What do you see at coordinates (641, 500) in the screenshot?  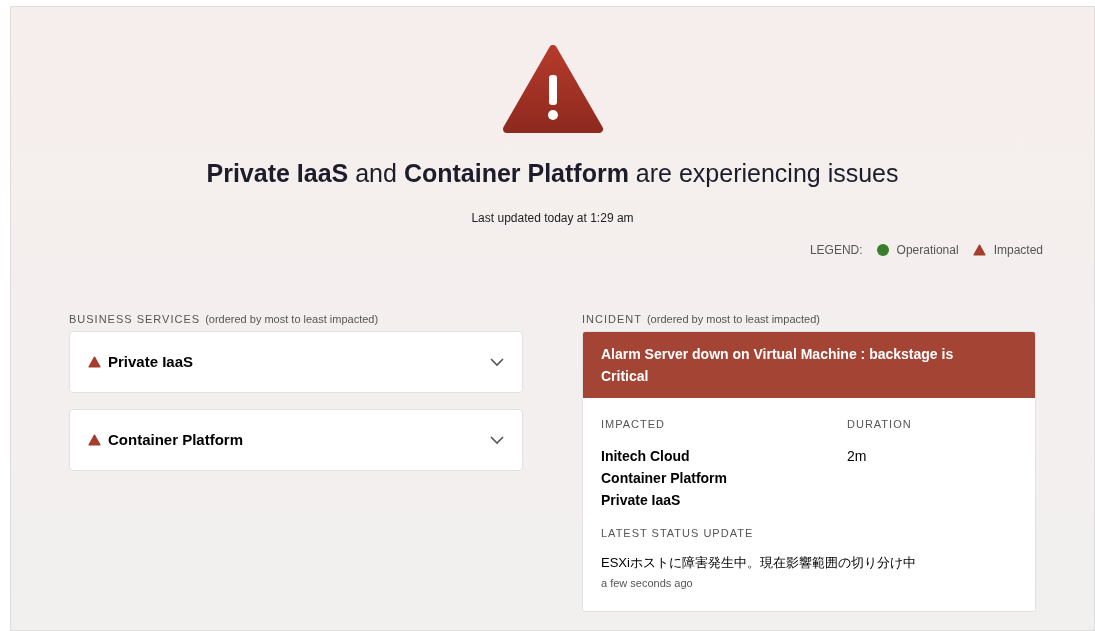 I see `impacted-service: Private IaaS` at bounding box center [641, 500].